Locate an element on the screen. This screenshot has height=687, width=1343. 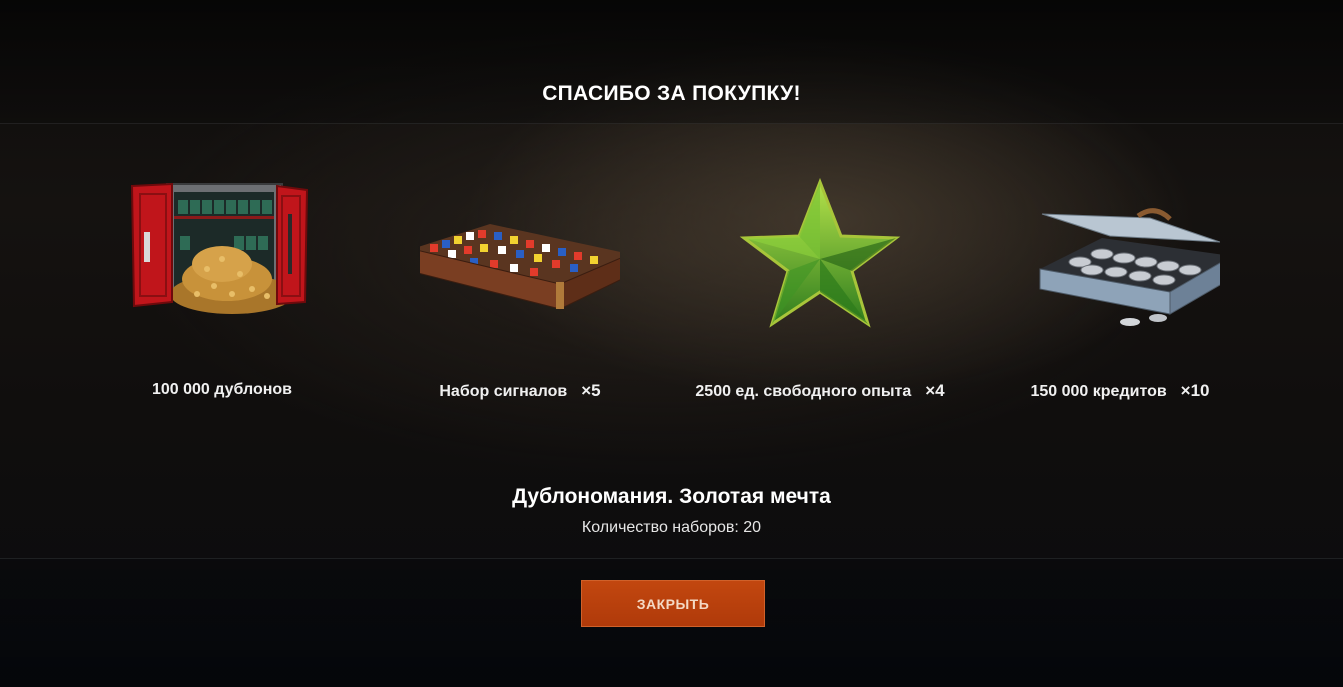
reward-item-doubloons: 100 000 дублонов is located at coordinates (222, 274).